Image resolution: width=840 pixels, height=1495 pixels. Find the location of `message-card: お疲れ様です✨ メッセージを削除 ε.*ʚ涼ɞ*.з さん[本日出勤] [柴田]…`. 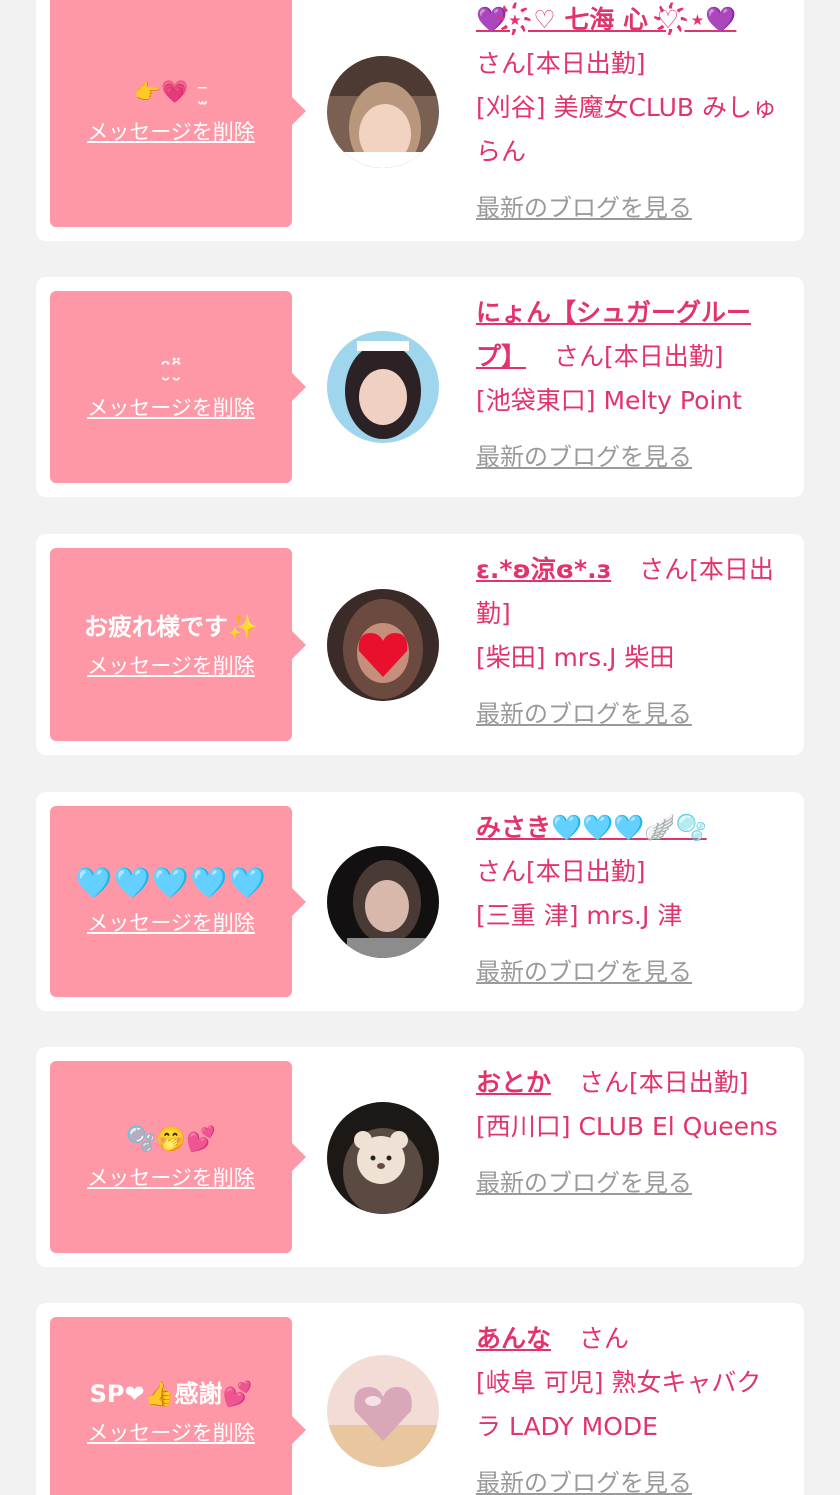

message-card: お疲れ様です✨ メッセージを削除 ε.*ʚ涼ɞ*.з さん[本日出勤] [柴田]… is located at coordinates (420, 644).